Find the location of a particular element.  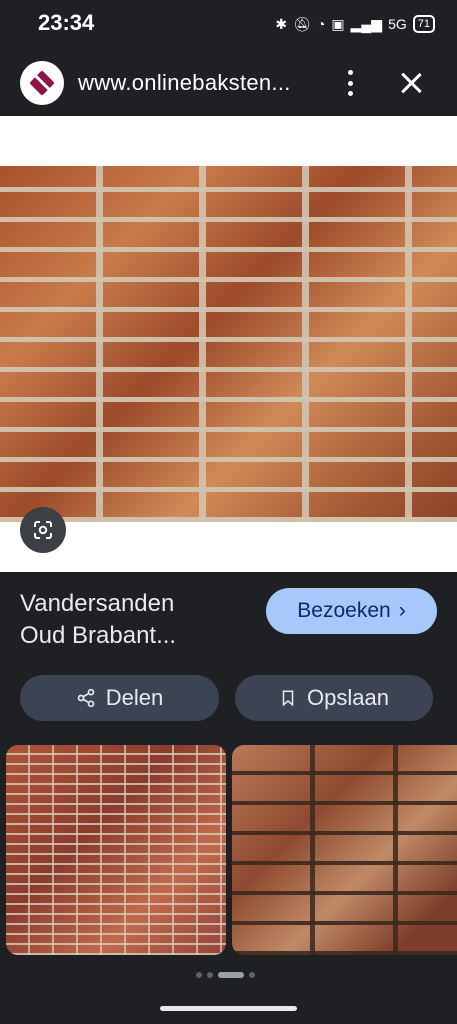

mute-icon: 🔕︎ is located at coordinates (302, 23).